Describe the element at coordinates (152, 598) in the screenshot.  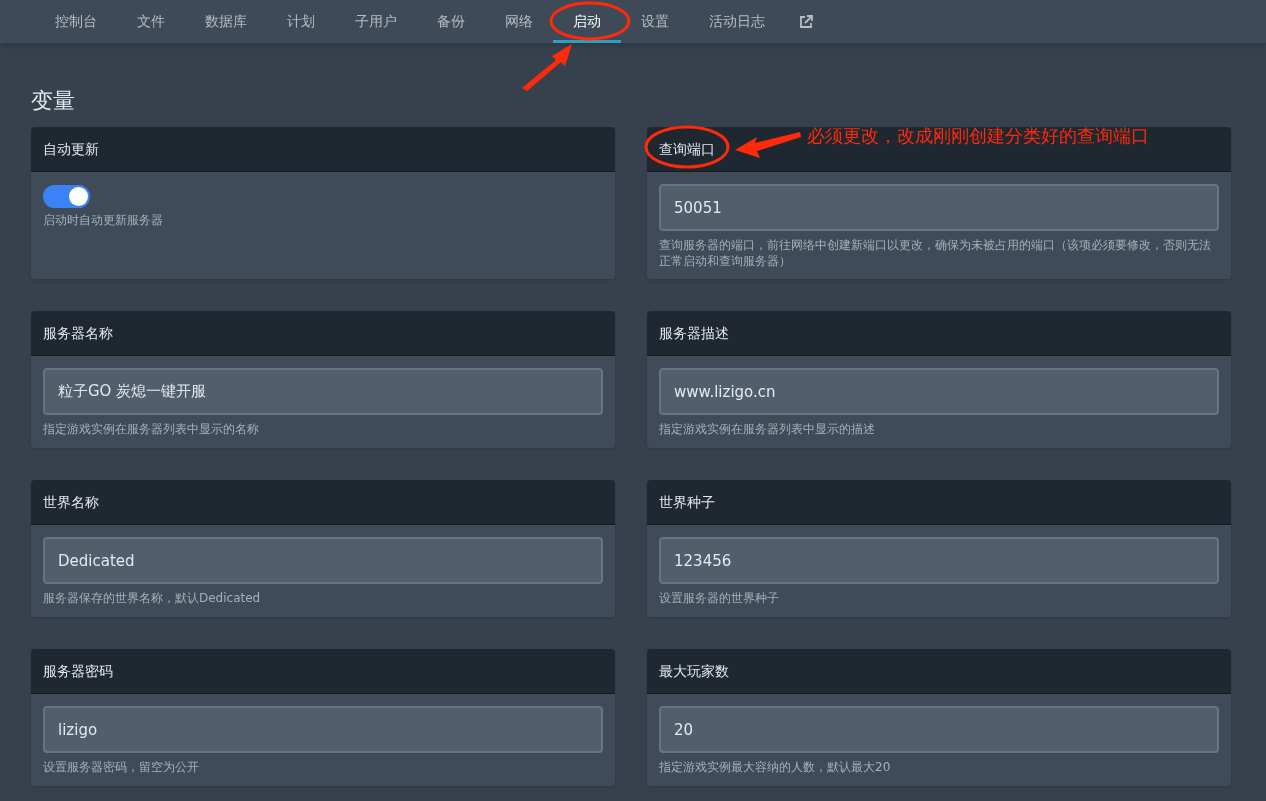
I see `field-description: 服务器保存的世界名称，默认Dedicated` at that location.